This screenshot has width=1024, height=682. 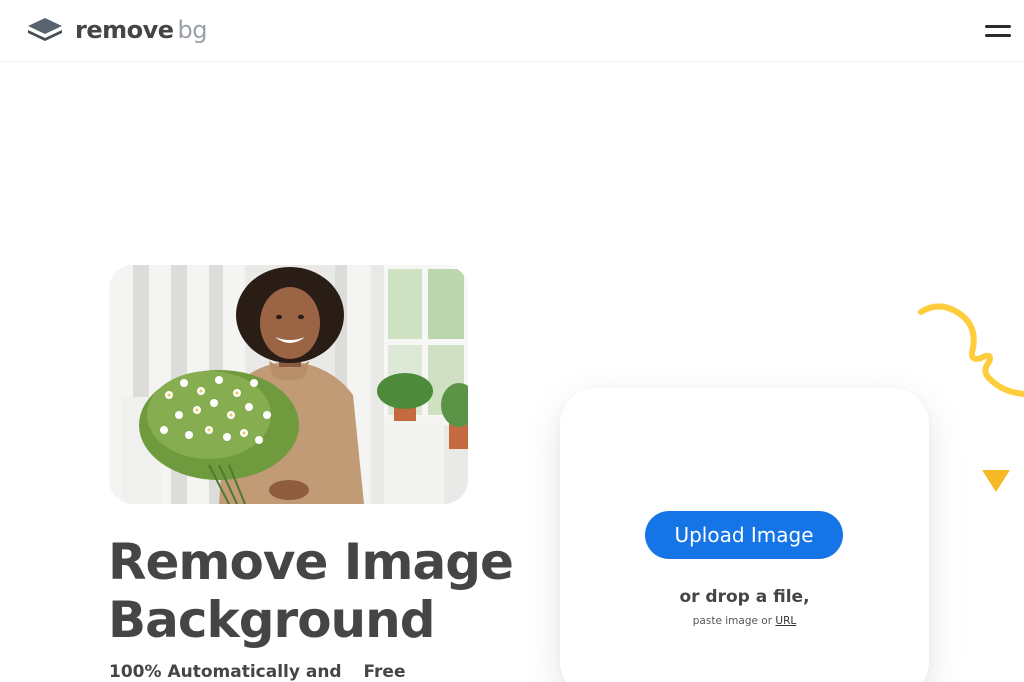 I want to click on upload-image-button: Upload Image, so click(x=744, y=535).